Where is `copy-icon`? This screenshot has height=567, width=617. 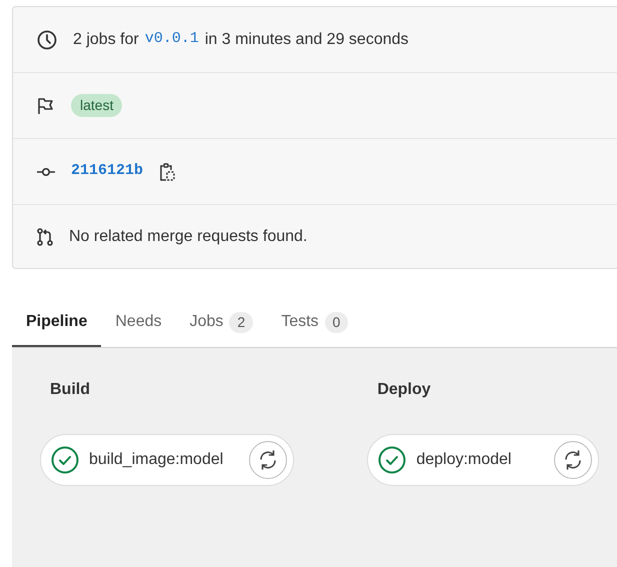
copy-icon is located at coordinates (167, 171).